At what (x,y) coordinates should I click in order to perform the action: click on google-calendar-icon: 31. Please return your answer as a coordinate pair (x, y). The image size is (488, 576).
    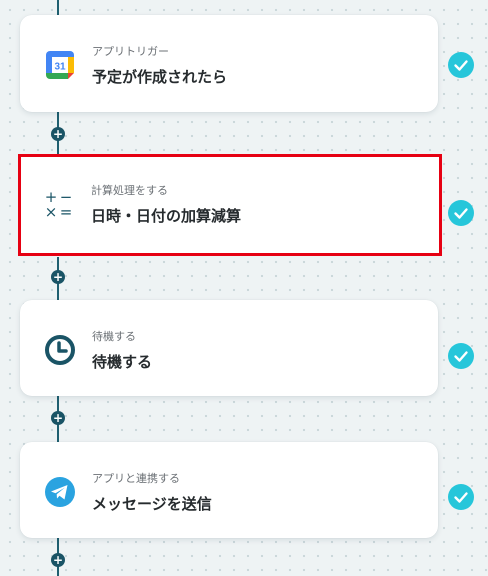
    Looking at the image, I should click on (60, 65).